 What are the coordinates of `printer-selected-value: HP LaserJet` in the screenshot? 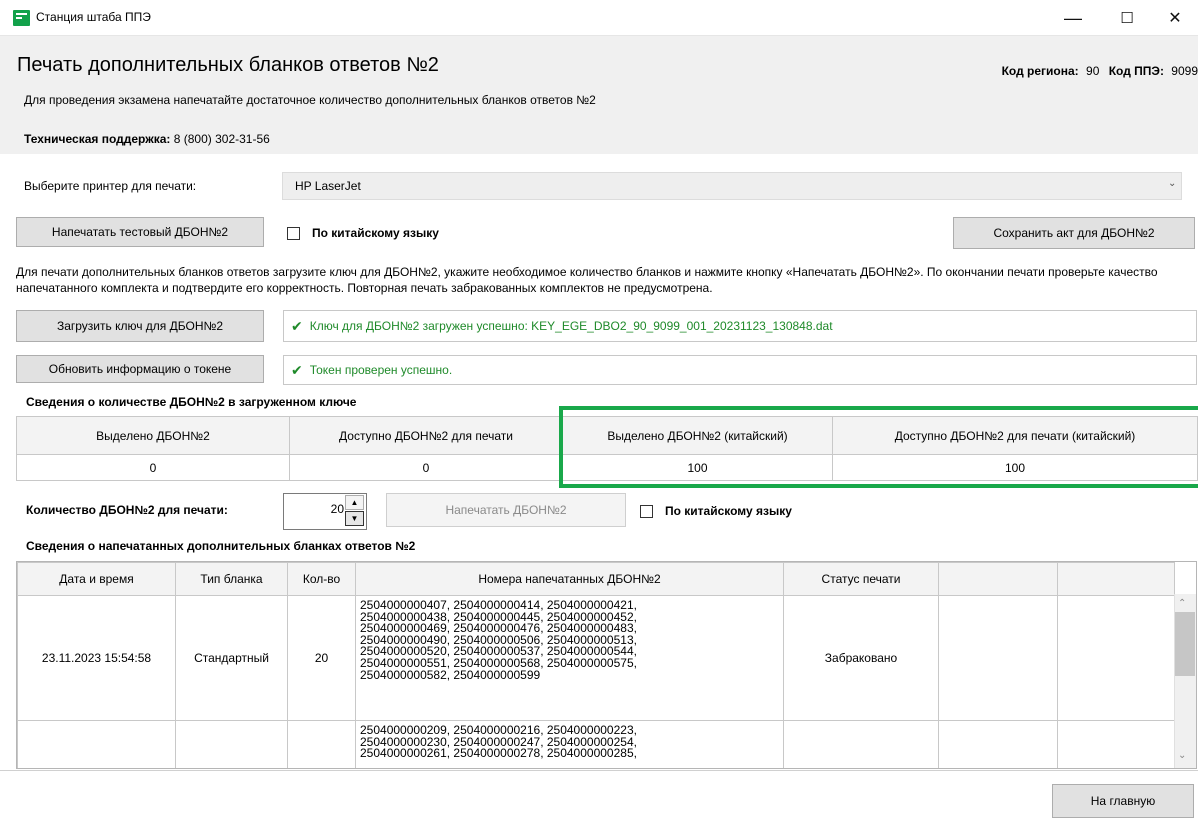 It's located at (328, 186).